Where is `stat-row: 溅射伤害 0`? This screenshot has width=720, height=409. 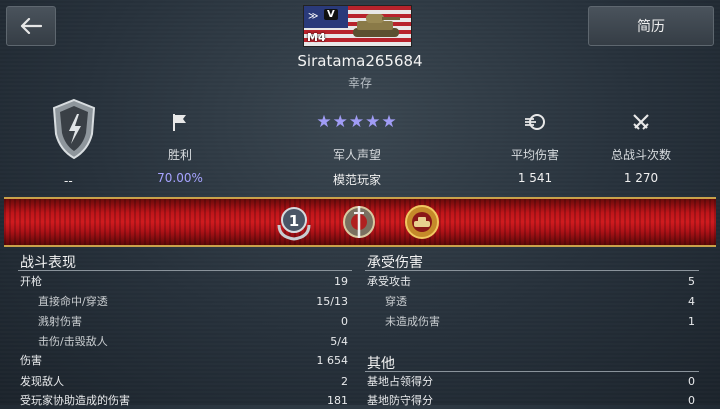 stat-row: 溅射伤害 0 is located at coordinates (193, 322).